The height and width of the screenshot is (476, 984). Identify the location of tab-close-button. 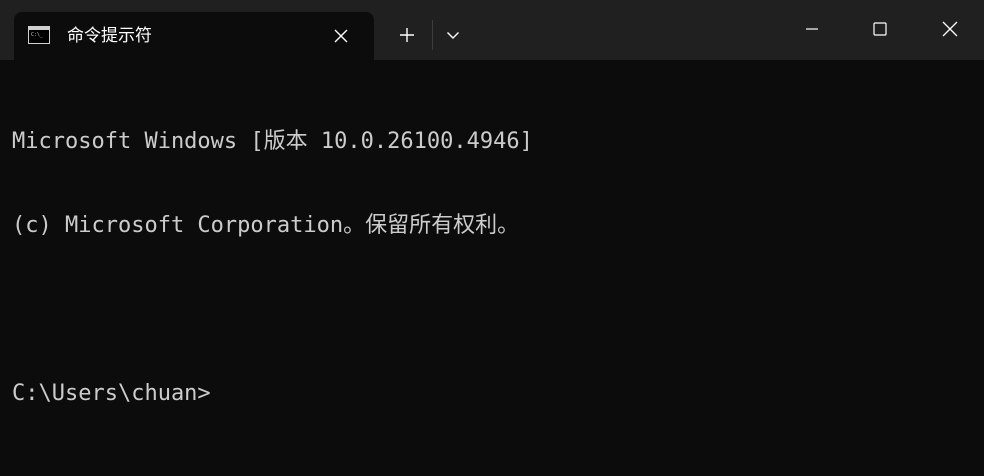
(341, 36).